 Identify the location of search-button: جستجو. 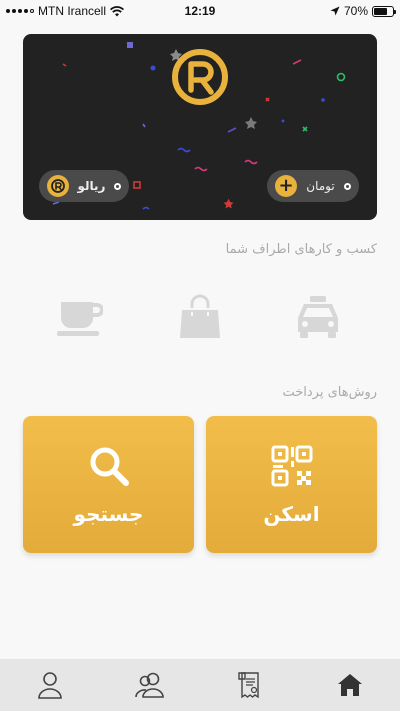
(108, 484).